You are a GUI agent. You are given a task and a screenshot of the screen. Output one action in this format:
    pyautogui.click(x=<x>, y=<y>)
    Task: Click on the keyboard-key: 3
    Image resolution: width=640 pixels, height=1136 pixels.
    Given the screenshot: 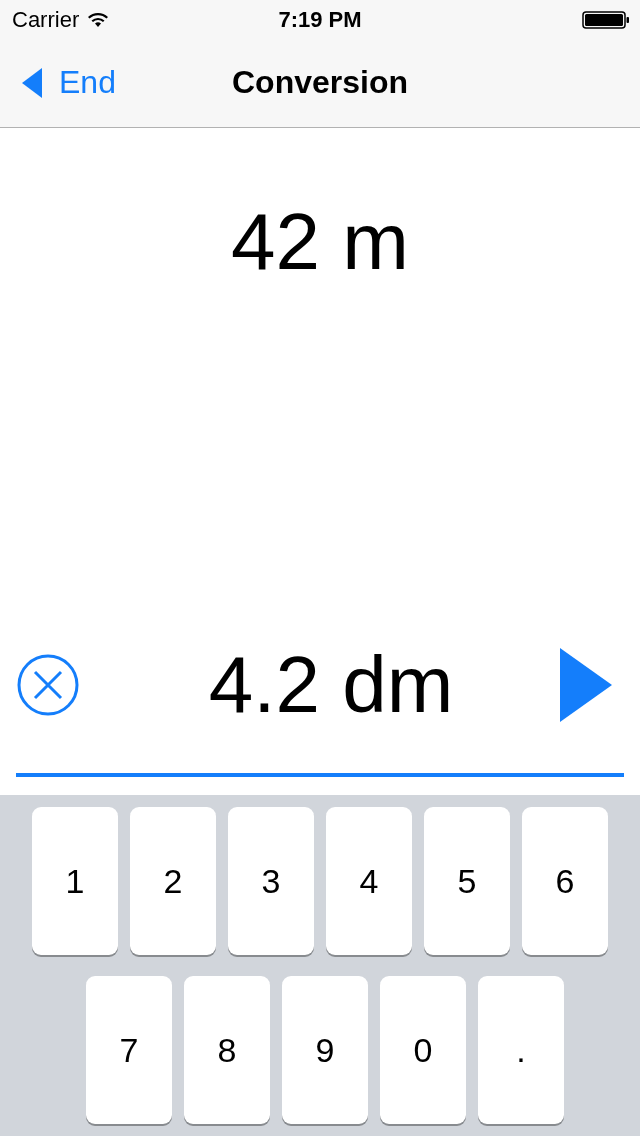 What is the action you would take?
    pyautogui.click(x=271, y=881)
    